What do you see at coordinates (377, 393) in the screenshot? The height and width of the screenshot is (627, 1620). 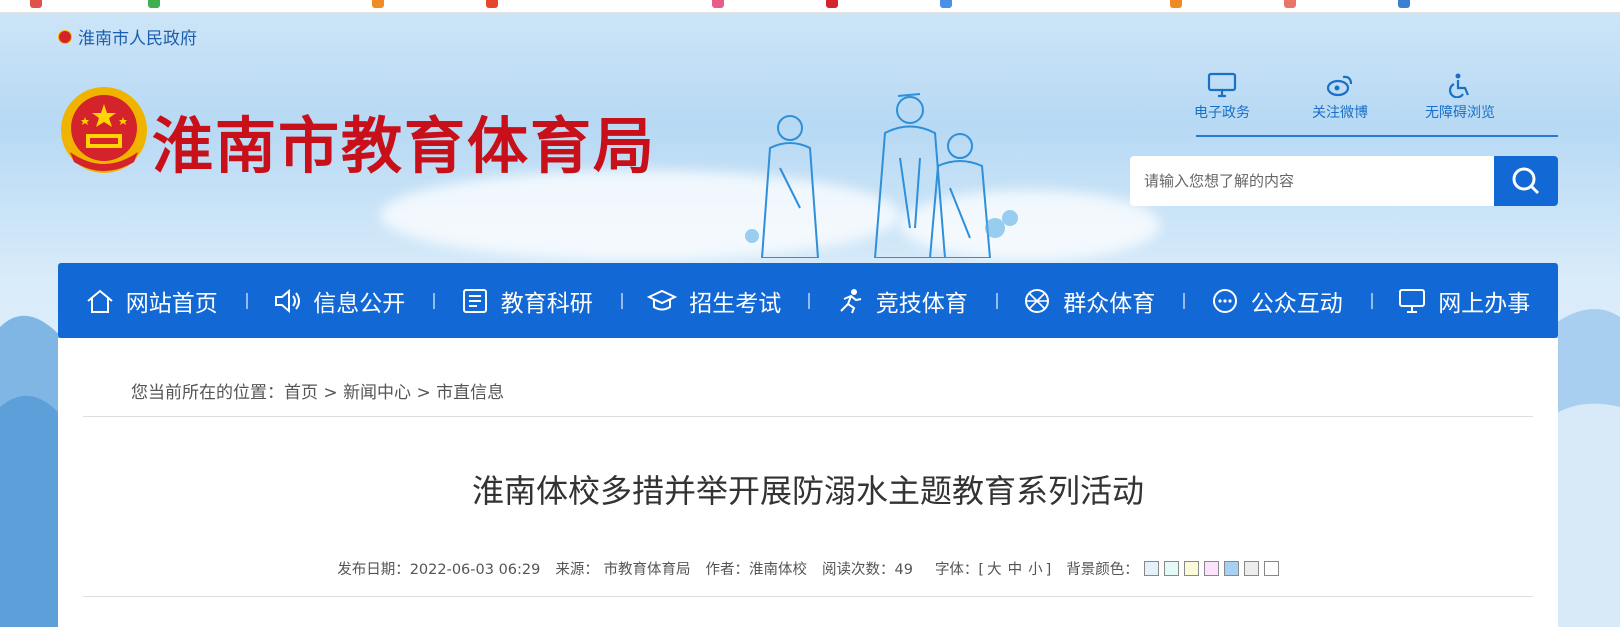 I see `breadcrumb-news-center: 新闻中心` at bounding box center [377, 393].